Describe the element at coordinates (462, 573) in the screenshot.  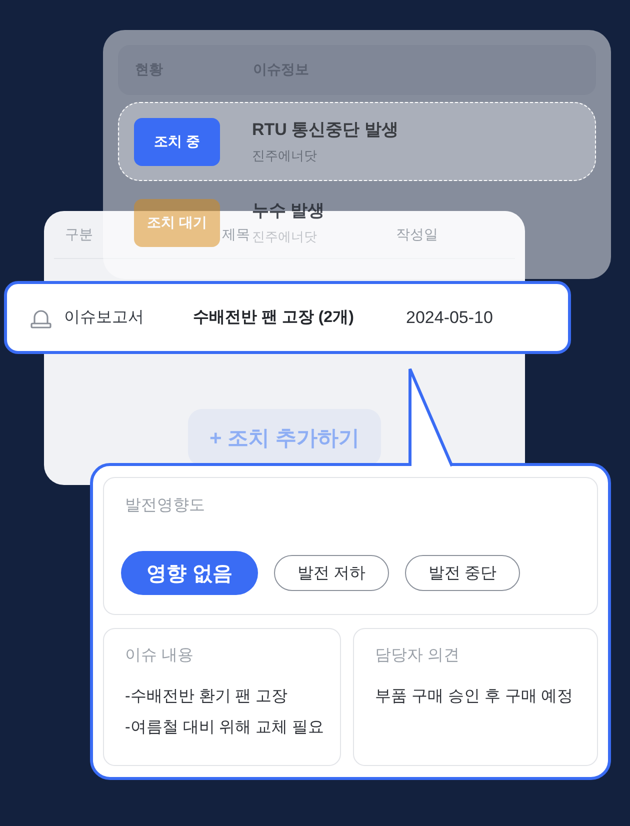
I see `impact-option: 발전 중단` at that location.